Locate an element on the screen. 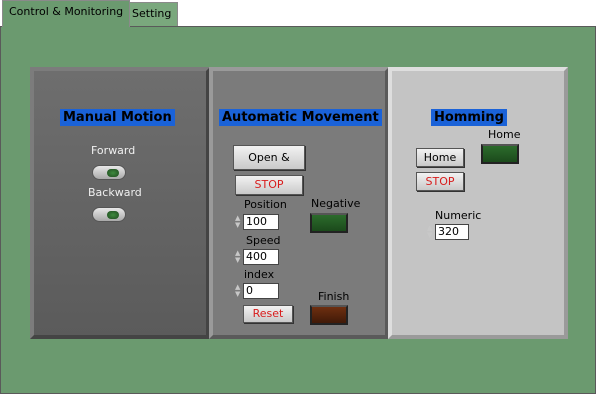 This screenshot has height=394, width=596. numeric-label: Numeric is located at coordinates (458, 215).